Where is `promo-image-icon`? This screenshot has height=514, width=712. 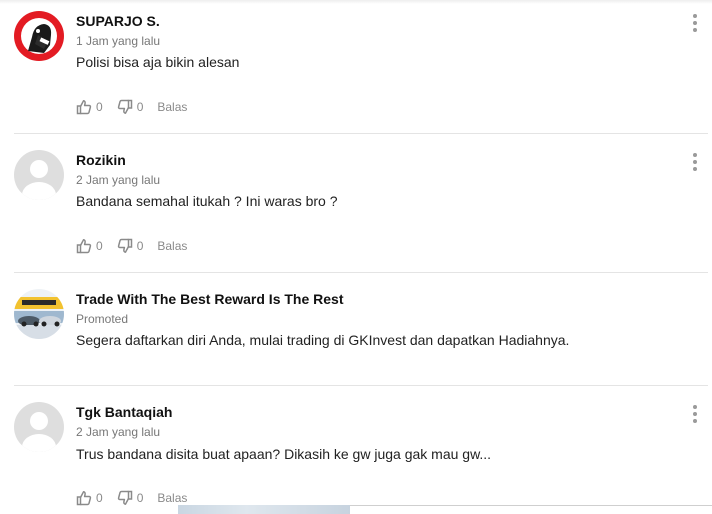
promo-image-icon is located at coordinates (39, 314).